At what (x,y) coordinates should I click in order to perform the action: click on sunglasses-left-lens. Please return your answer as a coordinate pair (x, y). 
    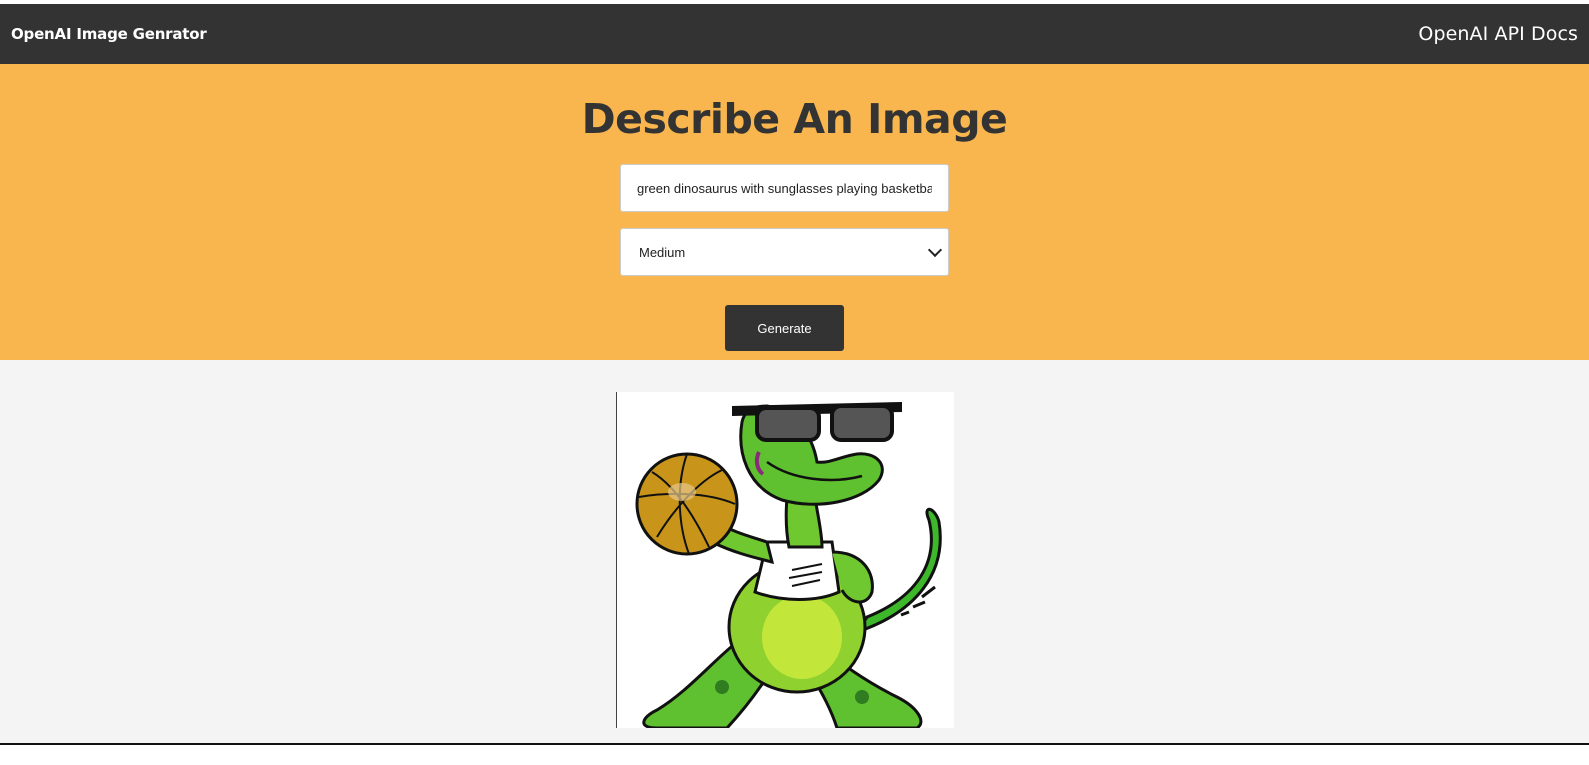
    Looking at the image, I should click on (788, 424).